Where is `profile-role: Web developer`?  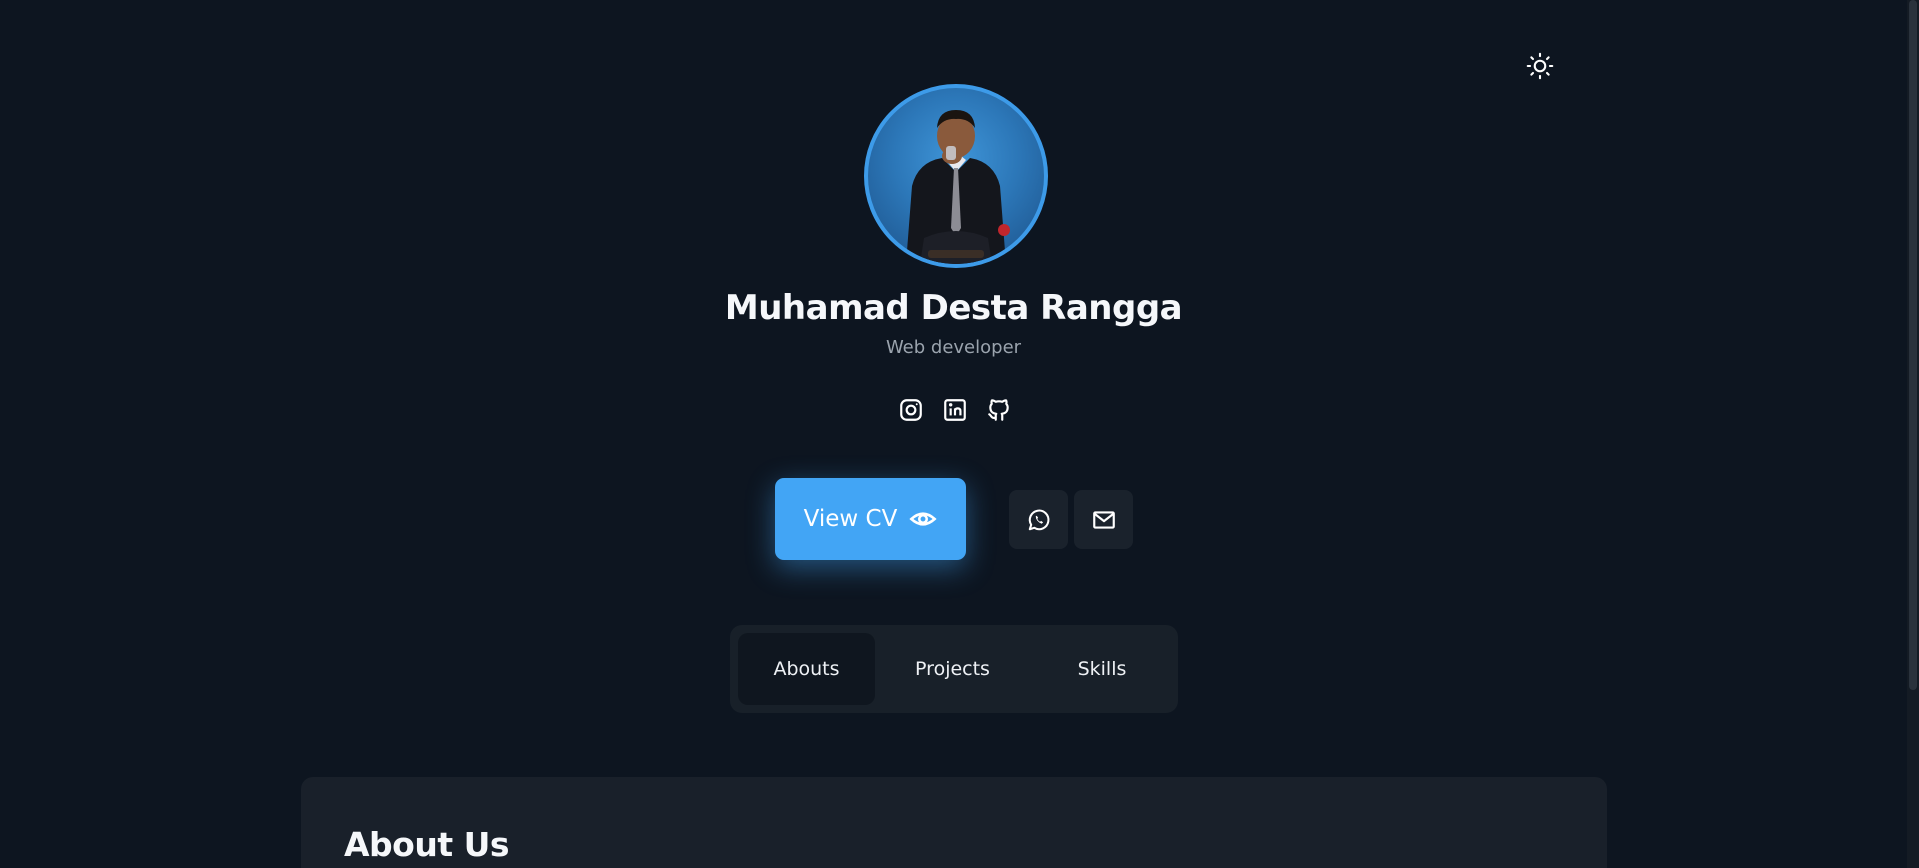 profile-role: Web developer is located at coordinates (953, 347).